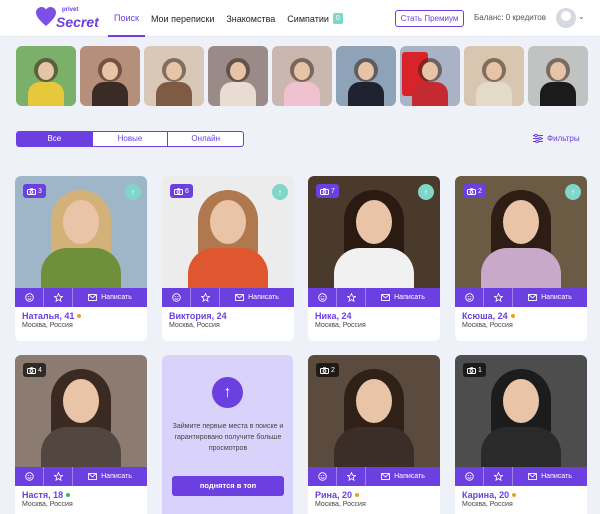  I want to click on profile-photo: 6 ↑, so click(228, 232).